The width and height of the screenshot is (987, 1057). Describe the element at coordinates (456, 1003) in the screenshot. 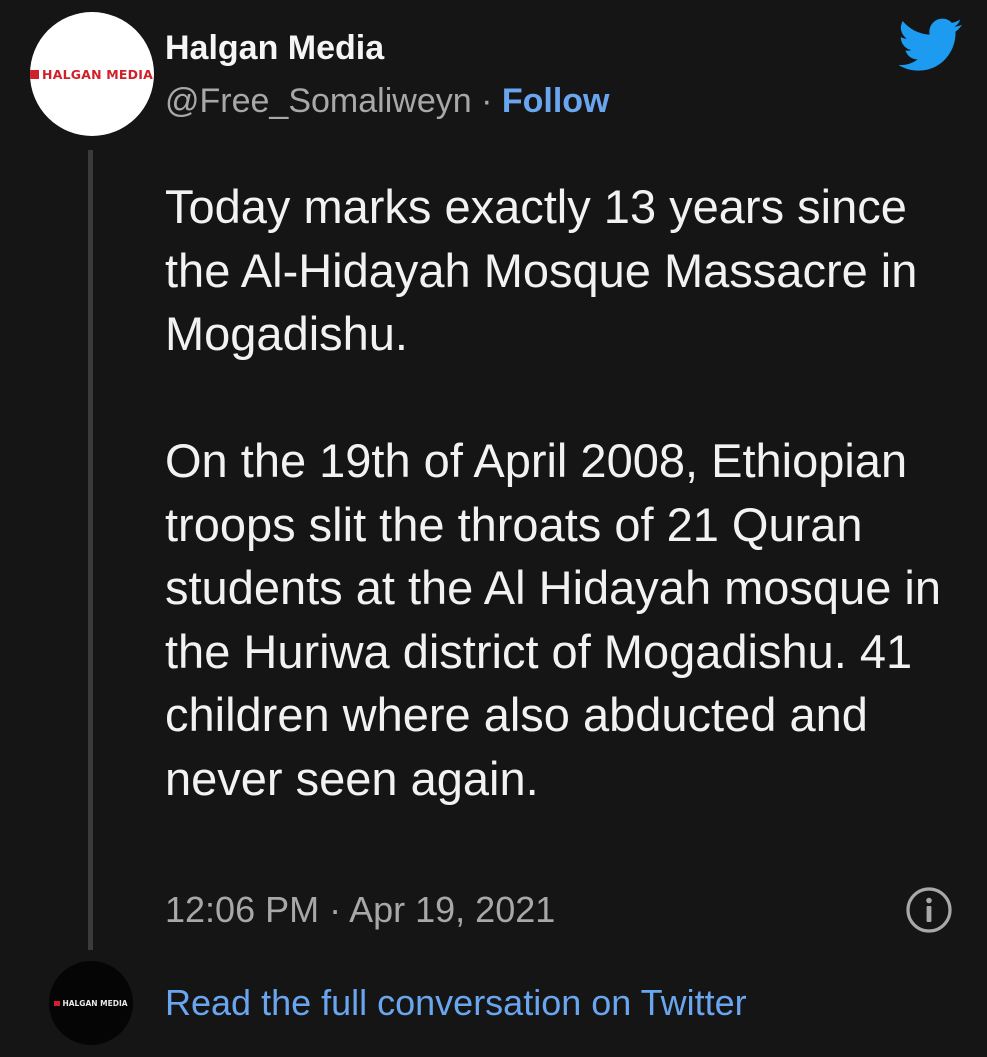

I see `read-full-conversation-link: Read the full conversation on Twitter` at that location.